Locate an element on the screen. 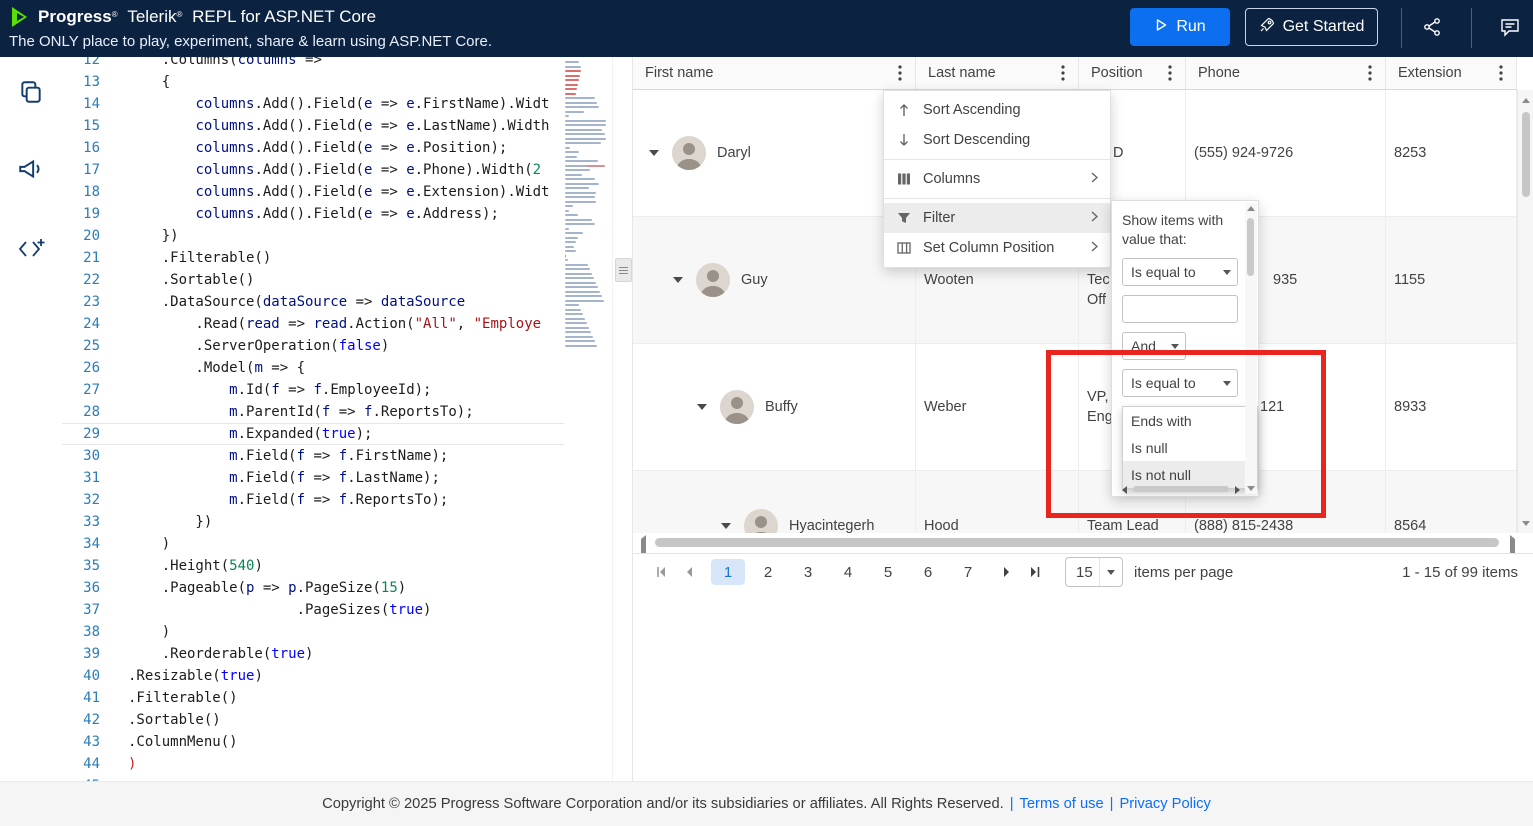  menu-item-sort-ascending: Sort Ascending is located at coordinates (997, 110).